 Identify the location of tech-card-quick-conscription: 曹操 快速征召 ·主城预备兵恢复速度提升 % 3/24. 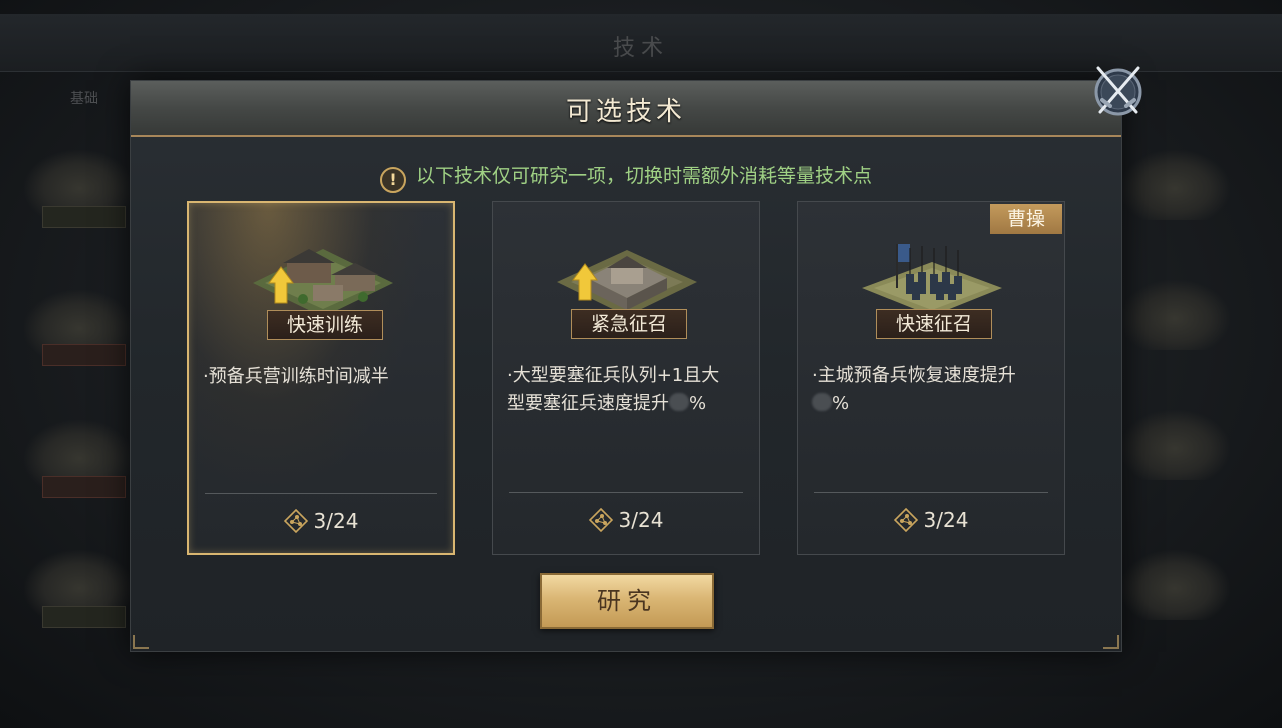
(931, 378).